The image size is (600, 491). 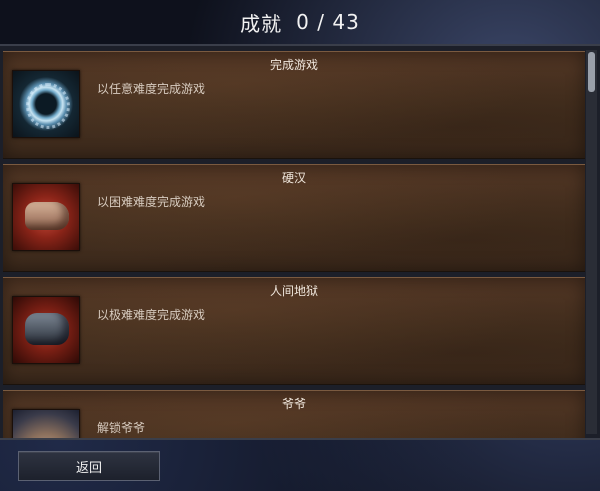 What do you see at coordinates (46, 330) in the screenshot?
I see `gauntlet-fist-icon` at bounding box center [46, 330].